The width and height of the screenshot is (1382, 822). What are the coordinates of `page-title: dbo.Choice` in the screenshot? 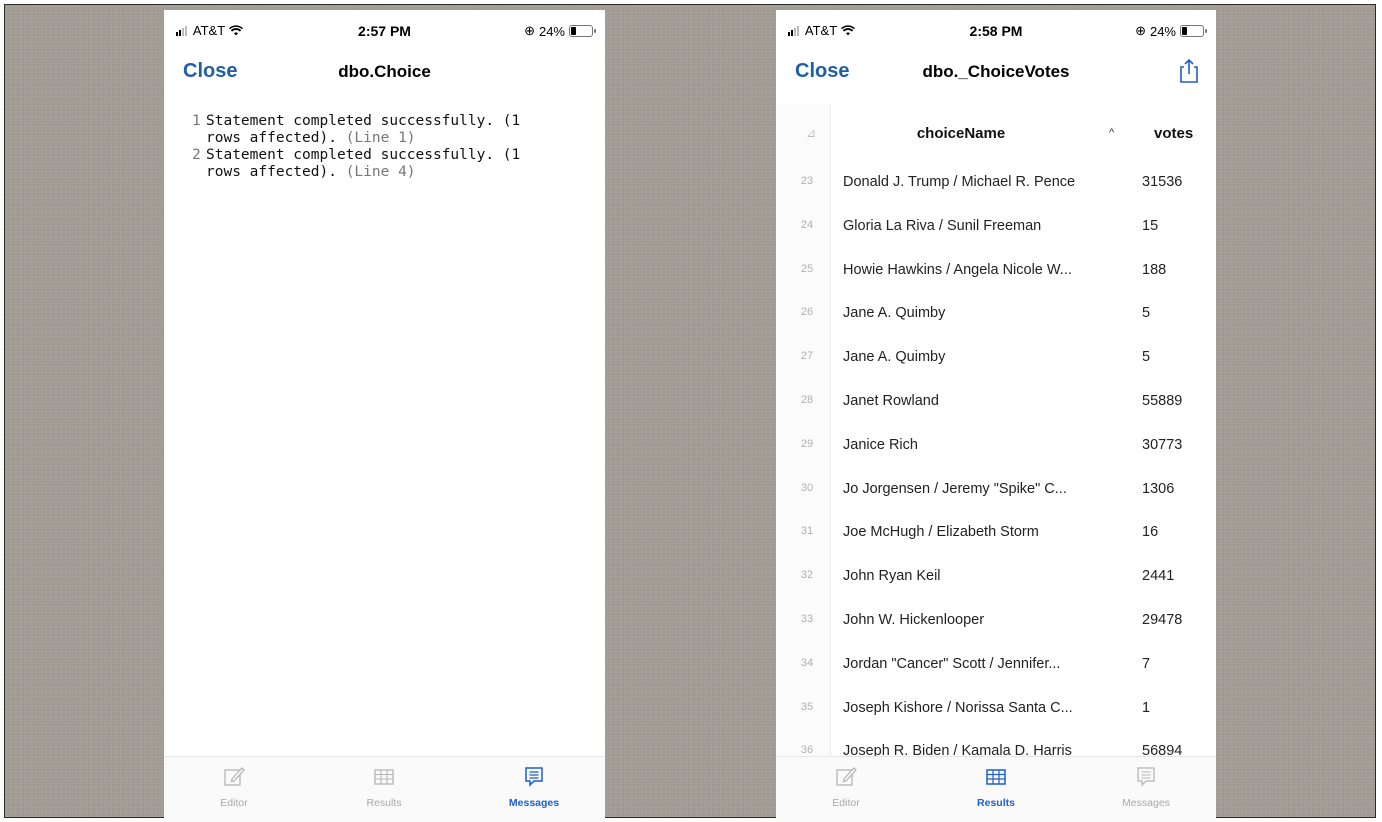 It's located at (384, 71).